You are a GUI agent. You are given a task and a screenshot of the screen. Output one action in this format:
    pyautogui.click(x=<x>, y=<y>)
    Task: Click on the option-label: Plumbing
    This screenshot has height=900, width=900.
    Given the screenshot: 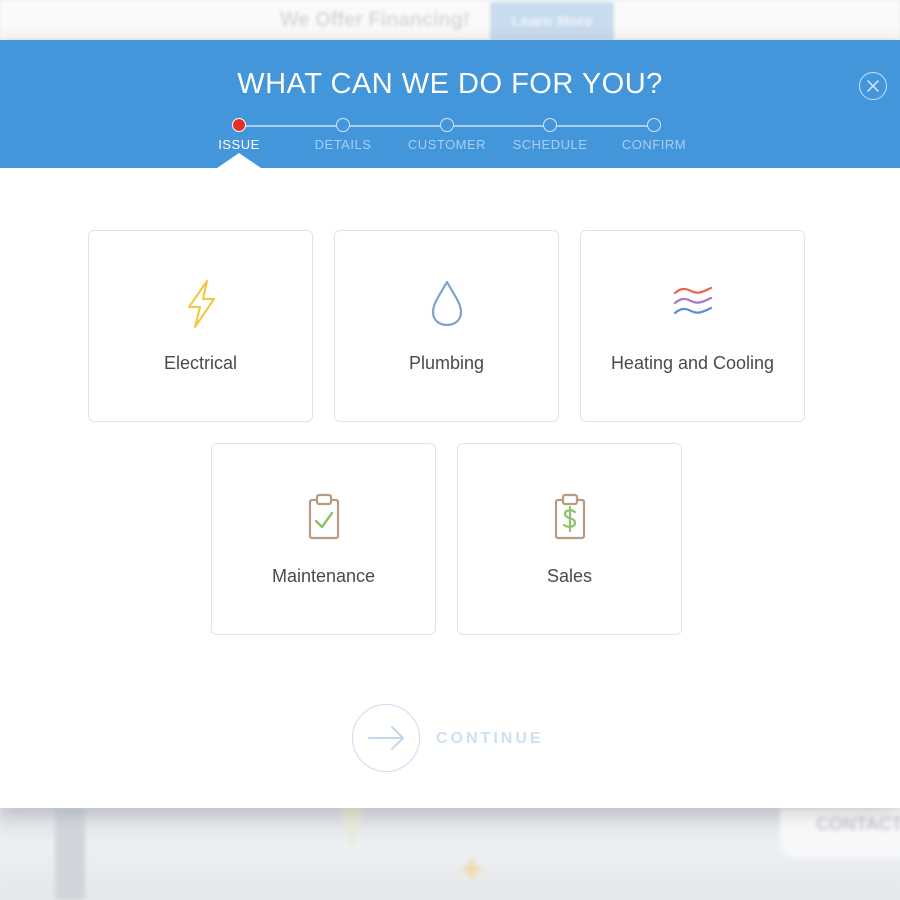 What is the action you would take?
    pyautogui.click(x=446, y=363)
    